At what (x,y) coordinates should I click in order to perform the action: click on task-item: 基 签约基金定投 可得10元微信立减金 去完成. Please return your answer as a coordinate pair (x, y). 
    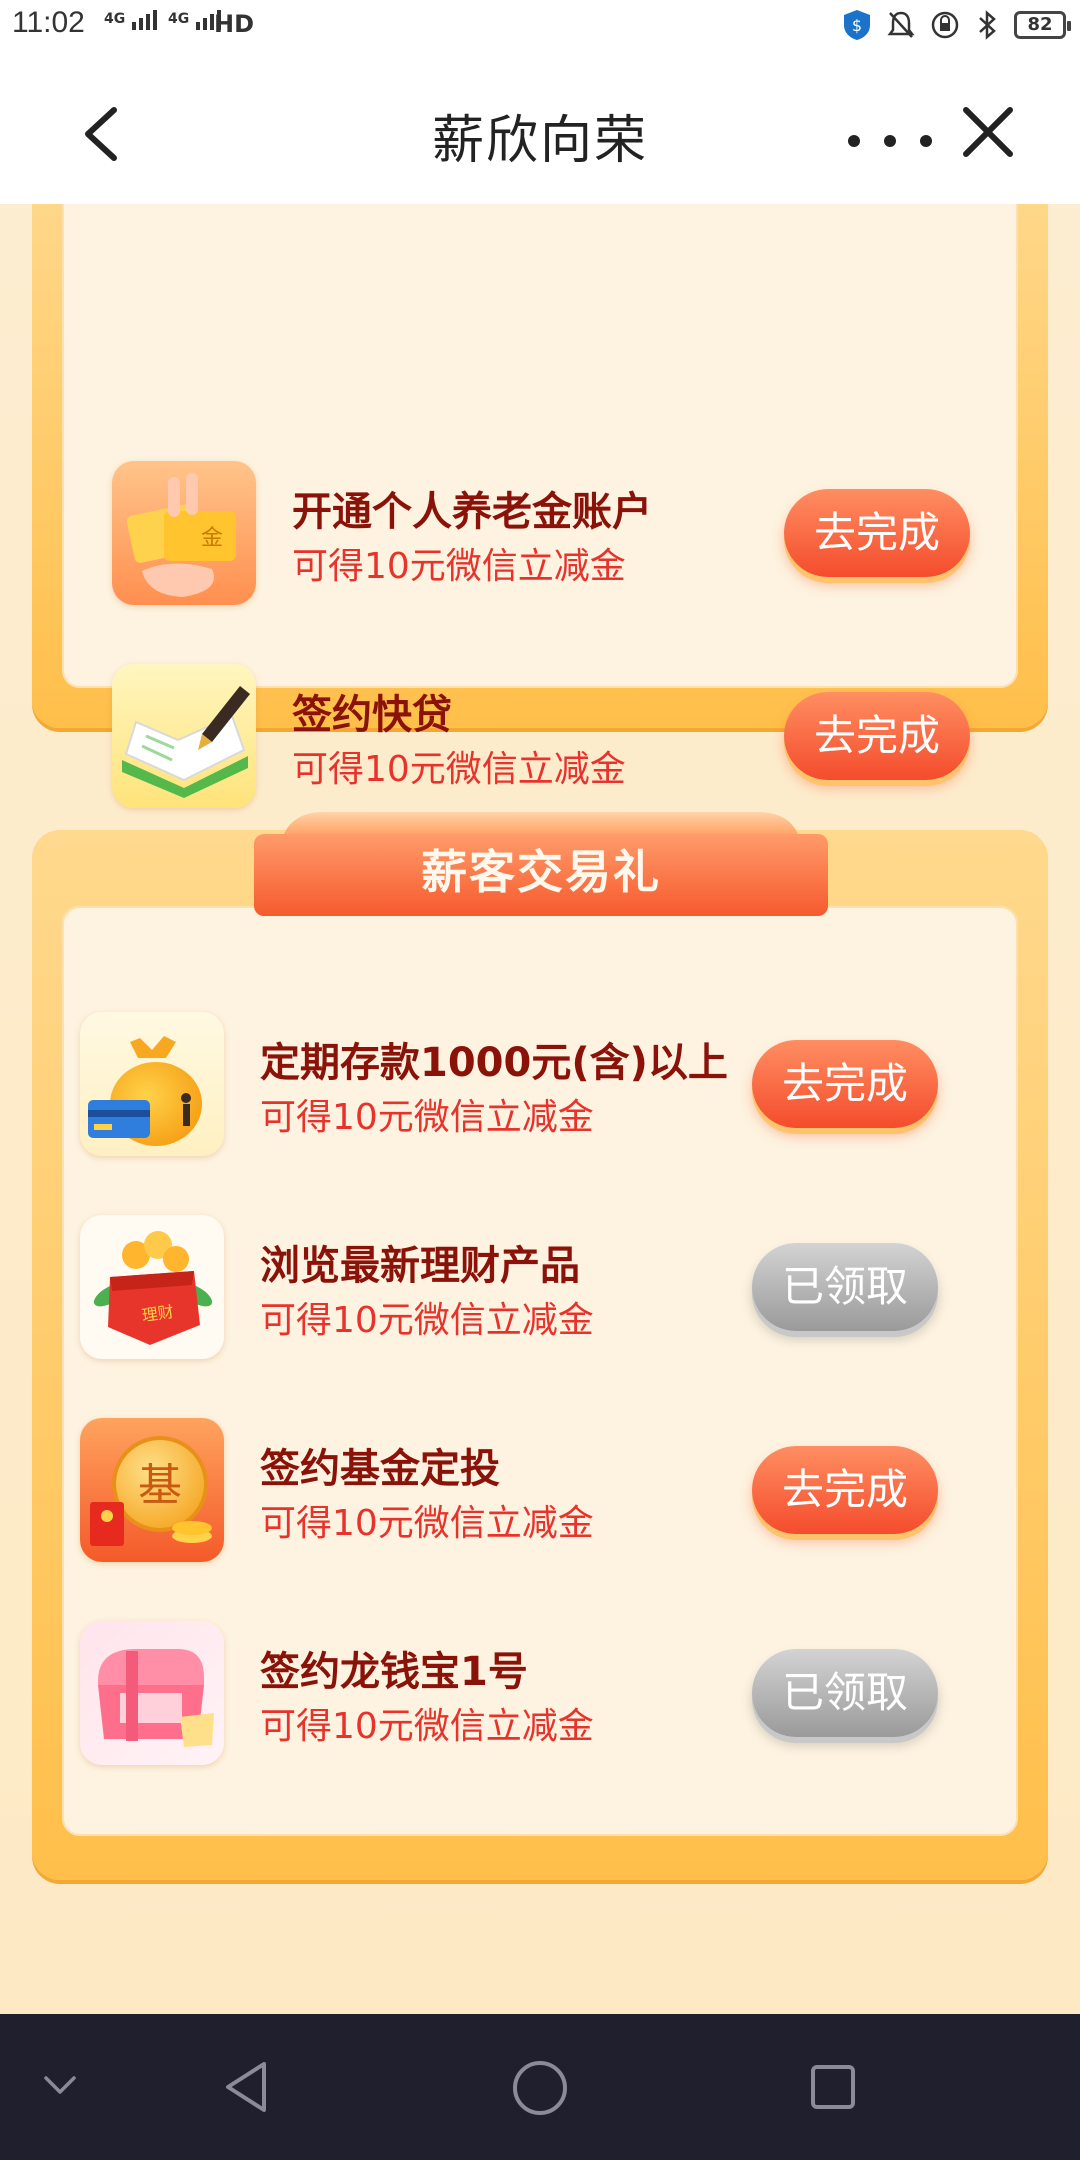
    Looking at the image, I should click on (508, 1493).